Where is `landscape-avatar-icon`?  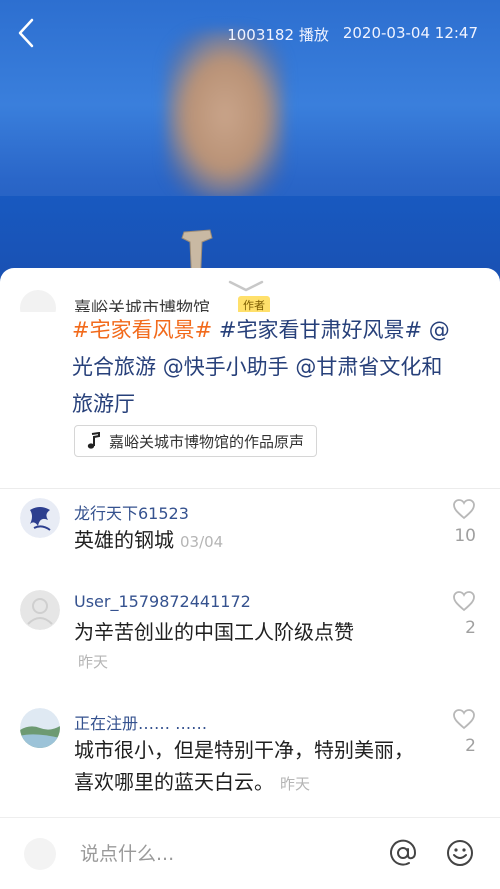 landscape-avatar-icon is located at coordinates (40, 728).